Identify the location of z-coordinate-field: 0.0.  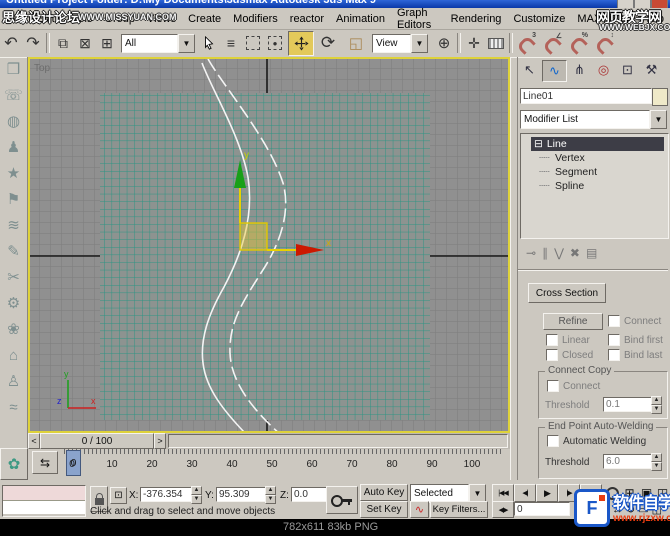
(309, 494).